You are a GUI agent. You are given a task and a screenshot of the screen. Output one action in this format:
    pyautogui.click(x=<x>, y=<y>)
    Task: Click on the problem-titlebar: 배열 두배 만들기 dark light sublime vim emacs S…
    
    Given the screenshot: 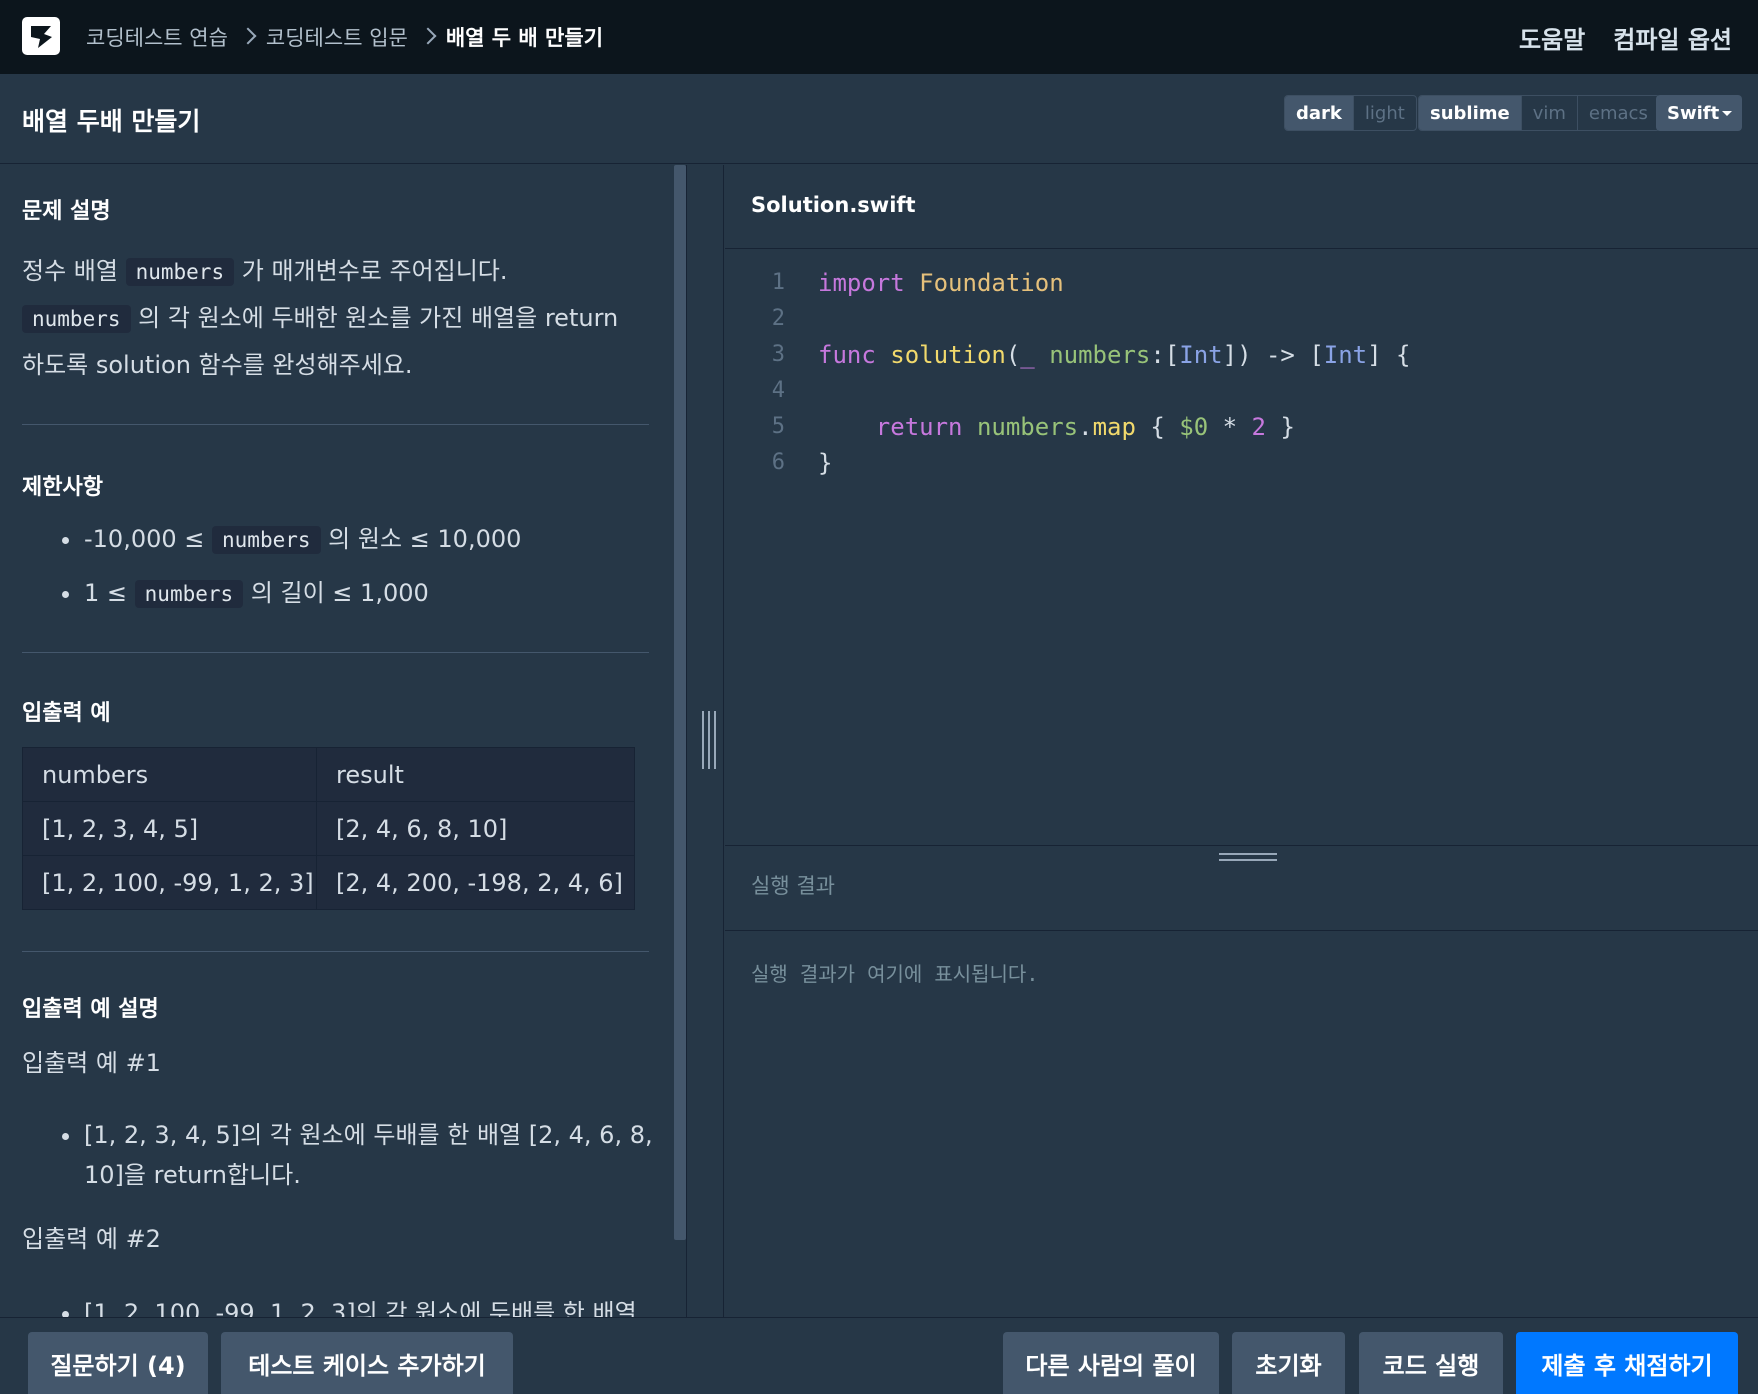 What is the action you would take?
    pyautogui.click(x=879, y=119)
    